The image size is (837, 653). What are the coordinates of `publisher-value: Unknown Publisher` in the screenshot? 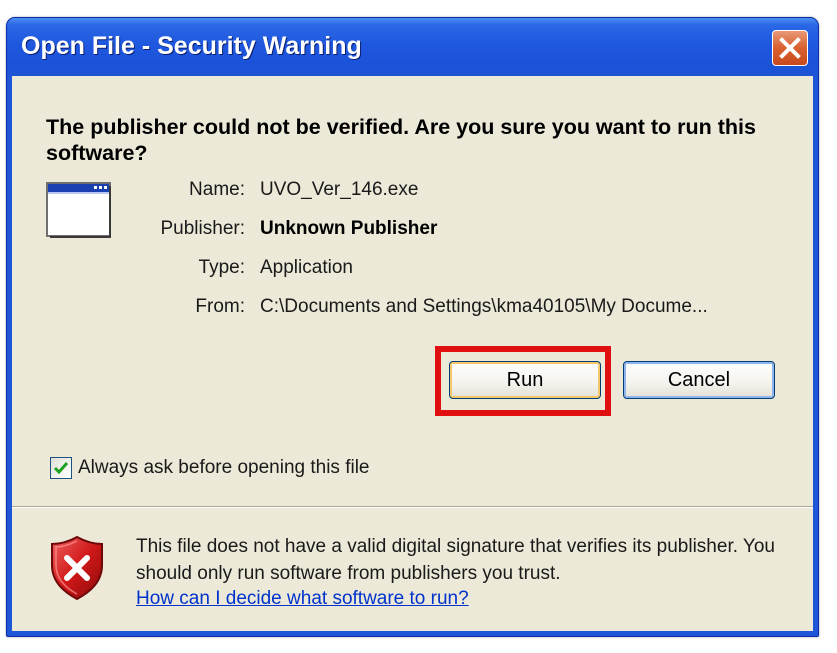 It's located at (349, 228).